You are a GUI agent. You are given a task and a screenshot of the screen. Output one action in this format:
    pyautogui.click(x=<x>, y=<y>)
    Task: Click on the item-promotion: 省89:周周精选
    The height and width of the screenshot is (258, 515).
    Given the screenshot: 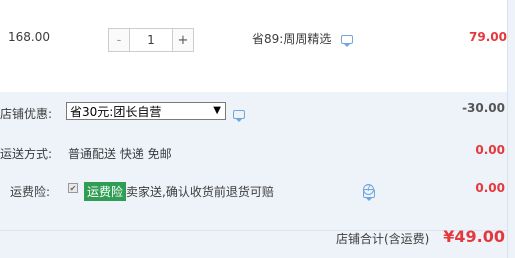 What is the action you would take?
    pyautogui.click(x=303, y=38)
    